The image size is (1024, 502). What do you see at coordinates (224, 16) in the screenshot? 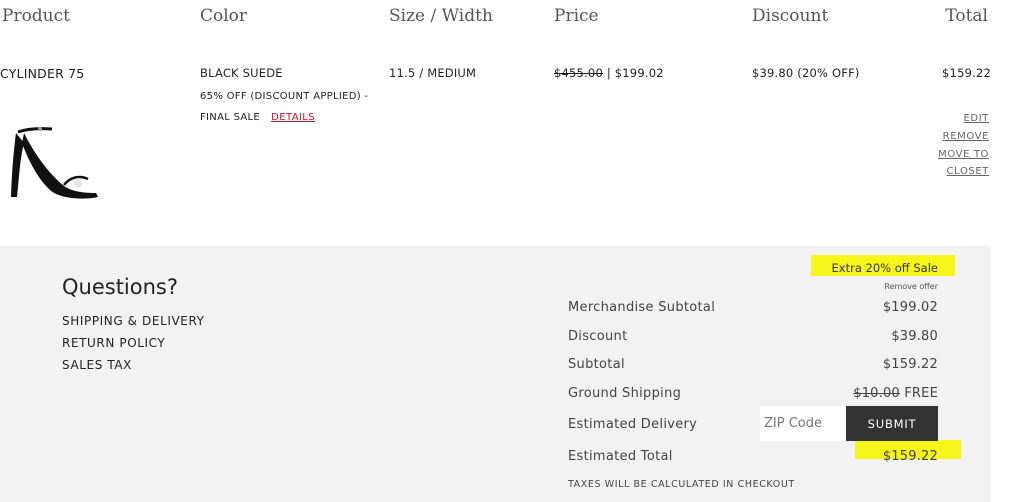
I see `header-color: Color` at bounding box center [224, 16].